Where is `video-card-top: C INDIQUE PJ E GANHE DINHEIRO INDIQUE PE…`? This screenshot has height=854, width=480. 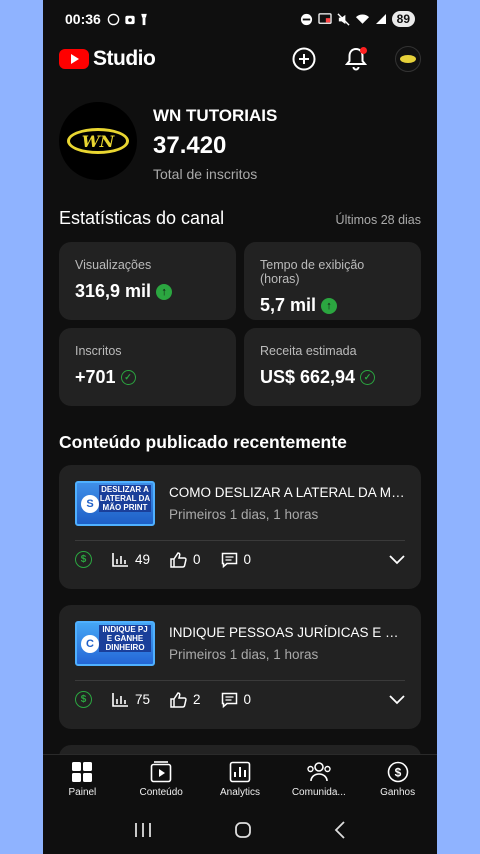
video-card-top: C INDIQUE PJ E GANHE DINHEIRO INDIQUE PE… is located at coordinates (240, 635).